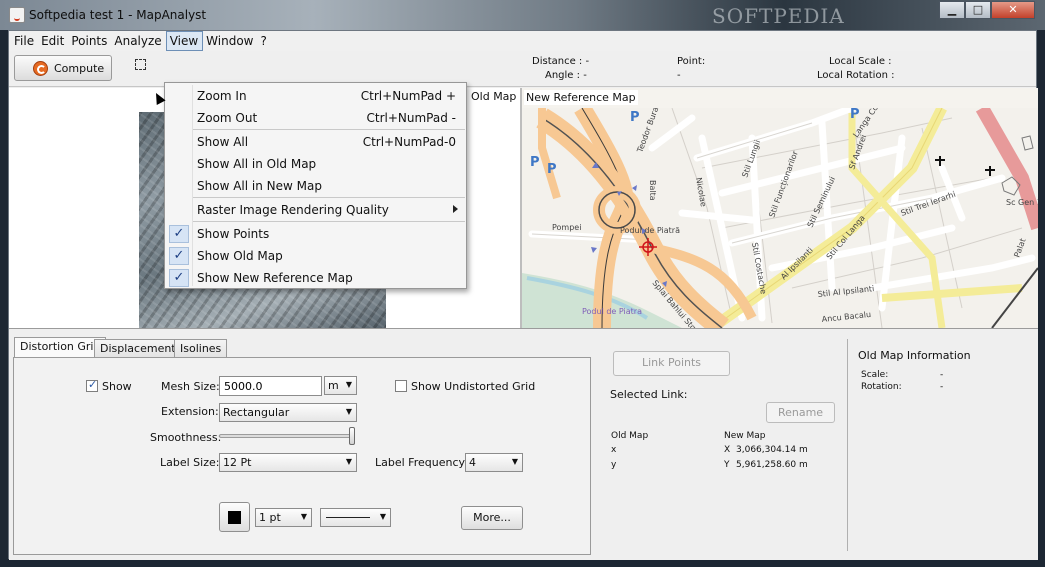  I want to click on line-style-select: ▼, so click(355, 517).